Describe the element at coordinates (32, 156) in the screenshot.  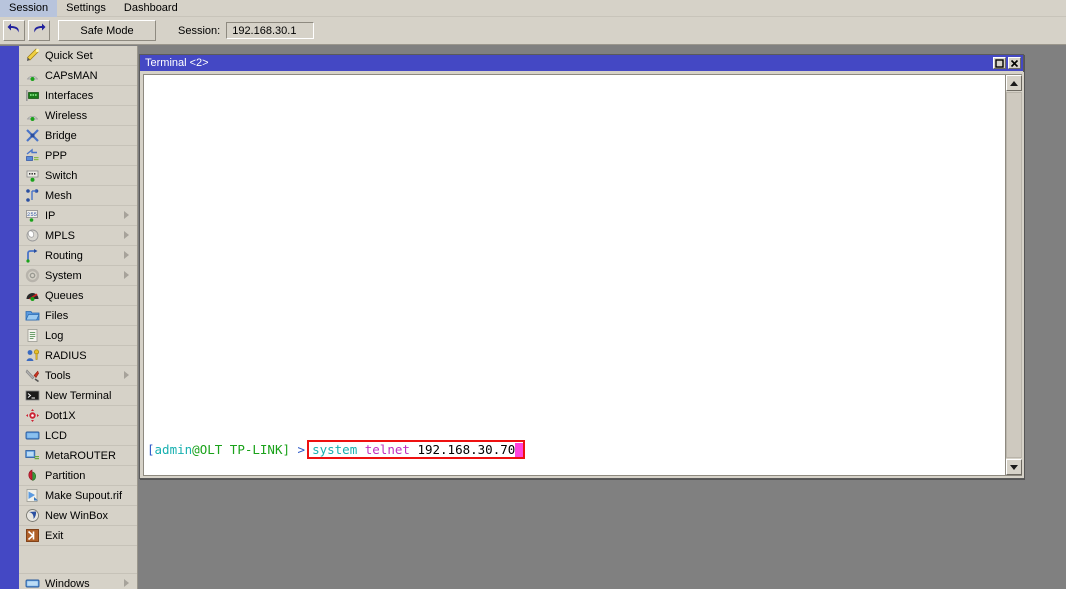
I see `ppp-icon` at that location.